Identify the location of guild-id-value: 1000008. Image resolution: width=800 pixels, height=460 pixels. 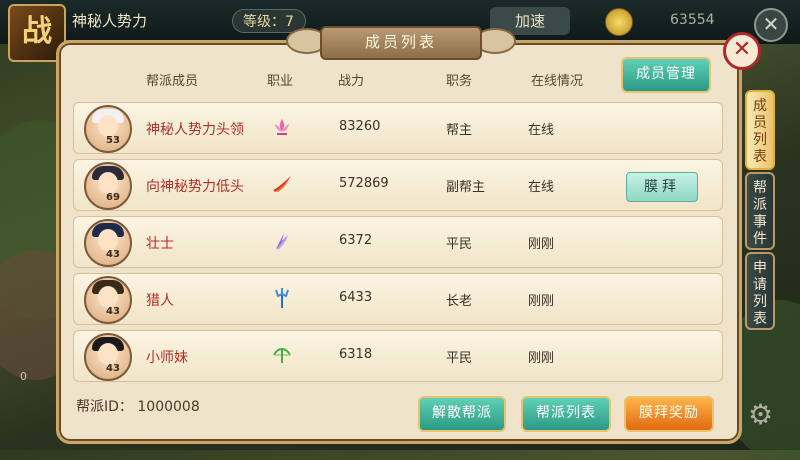
(168, 407).